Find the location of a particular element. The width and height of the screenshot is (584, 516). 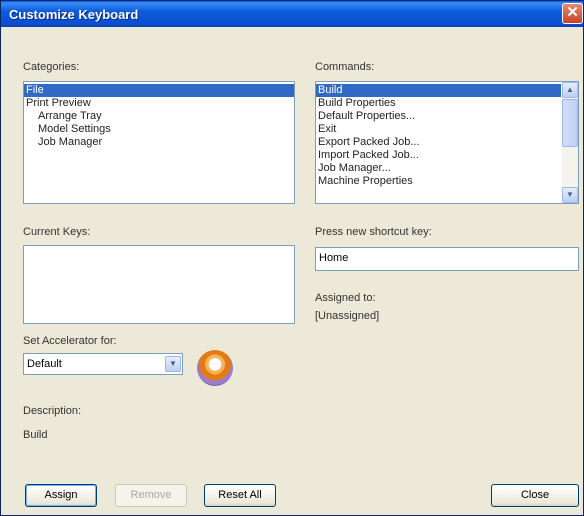

assigned-value: [Unassigned] is located at coordinates (347, 316).